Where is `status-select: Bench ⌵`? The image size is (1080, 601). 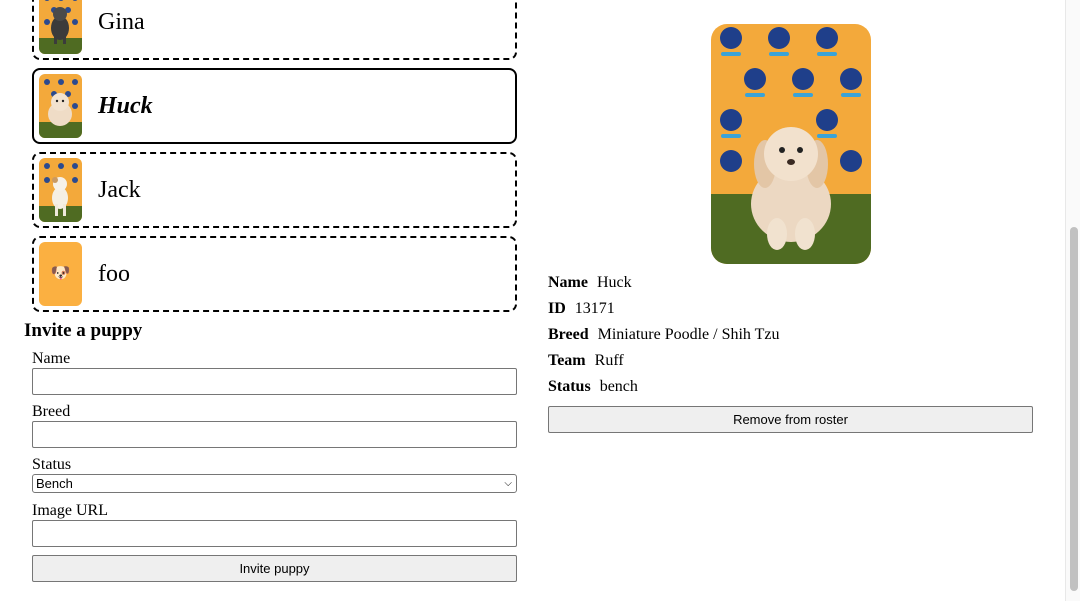
status-select: Bench ⌵ is located at coordinates (274, 483).